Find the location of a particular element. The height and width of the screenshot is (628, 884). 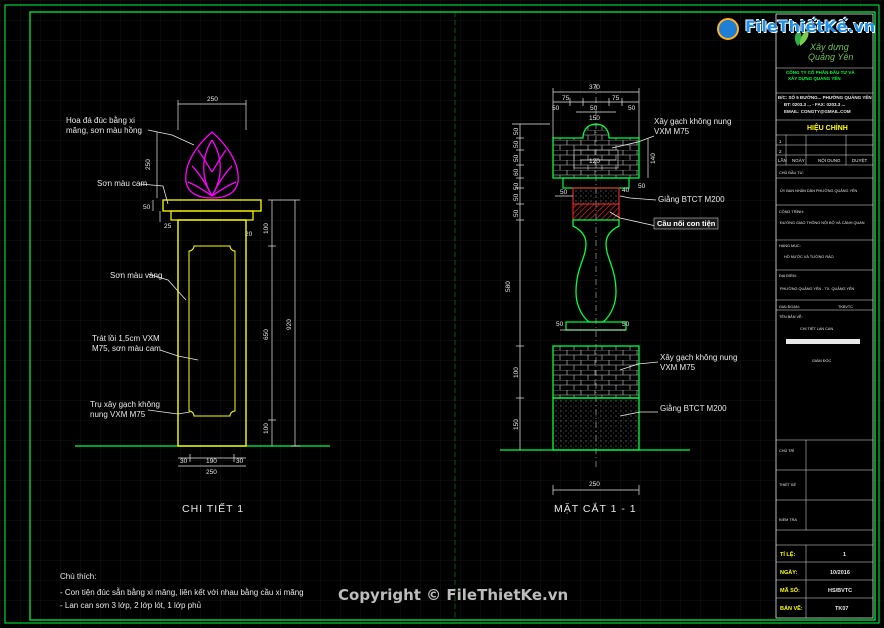

field-phase-value: TKBVTC is located at coordinates (845, 307).